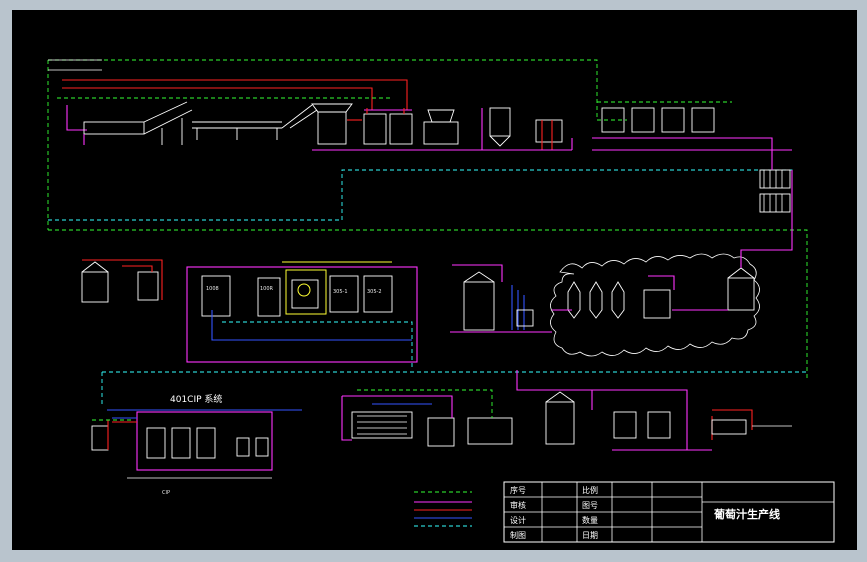  Describe the element at coordinates (654, 410) in the screenshot. I see `aseptic-tanks` at that location.